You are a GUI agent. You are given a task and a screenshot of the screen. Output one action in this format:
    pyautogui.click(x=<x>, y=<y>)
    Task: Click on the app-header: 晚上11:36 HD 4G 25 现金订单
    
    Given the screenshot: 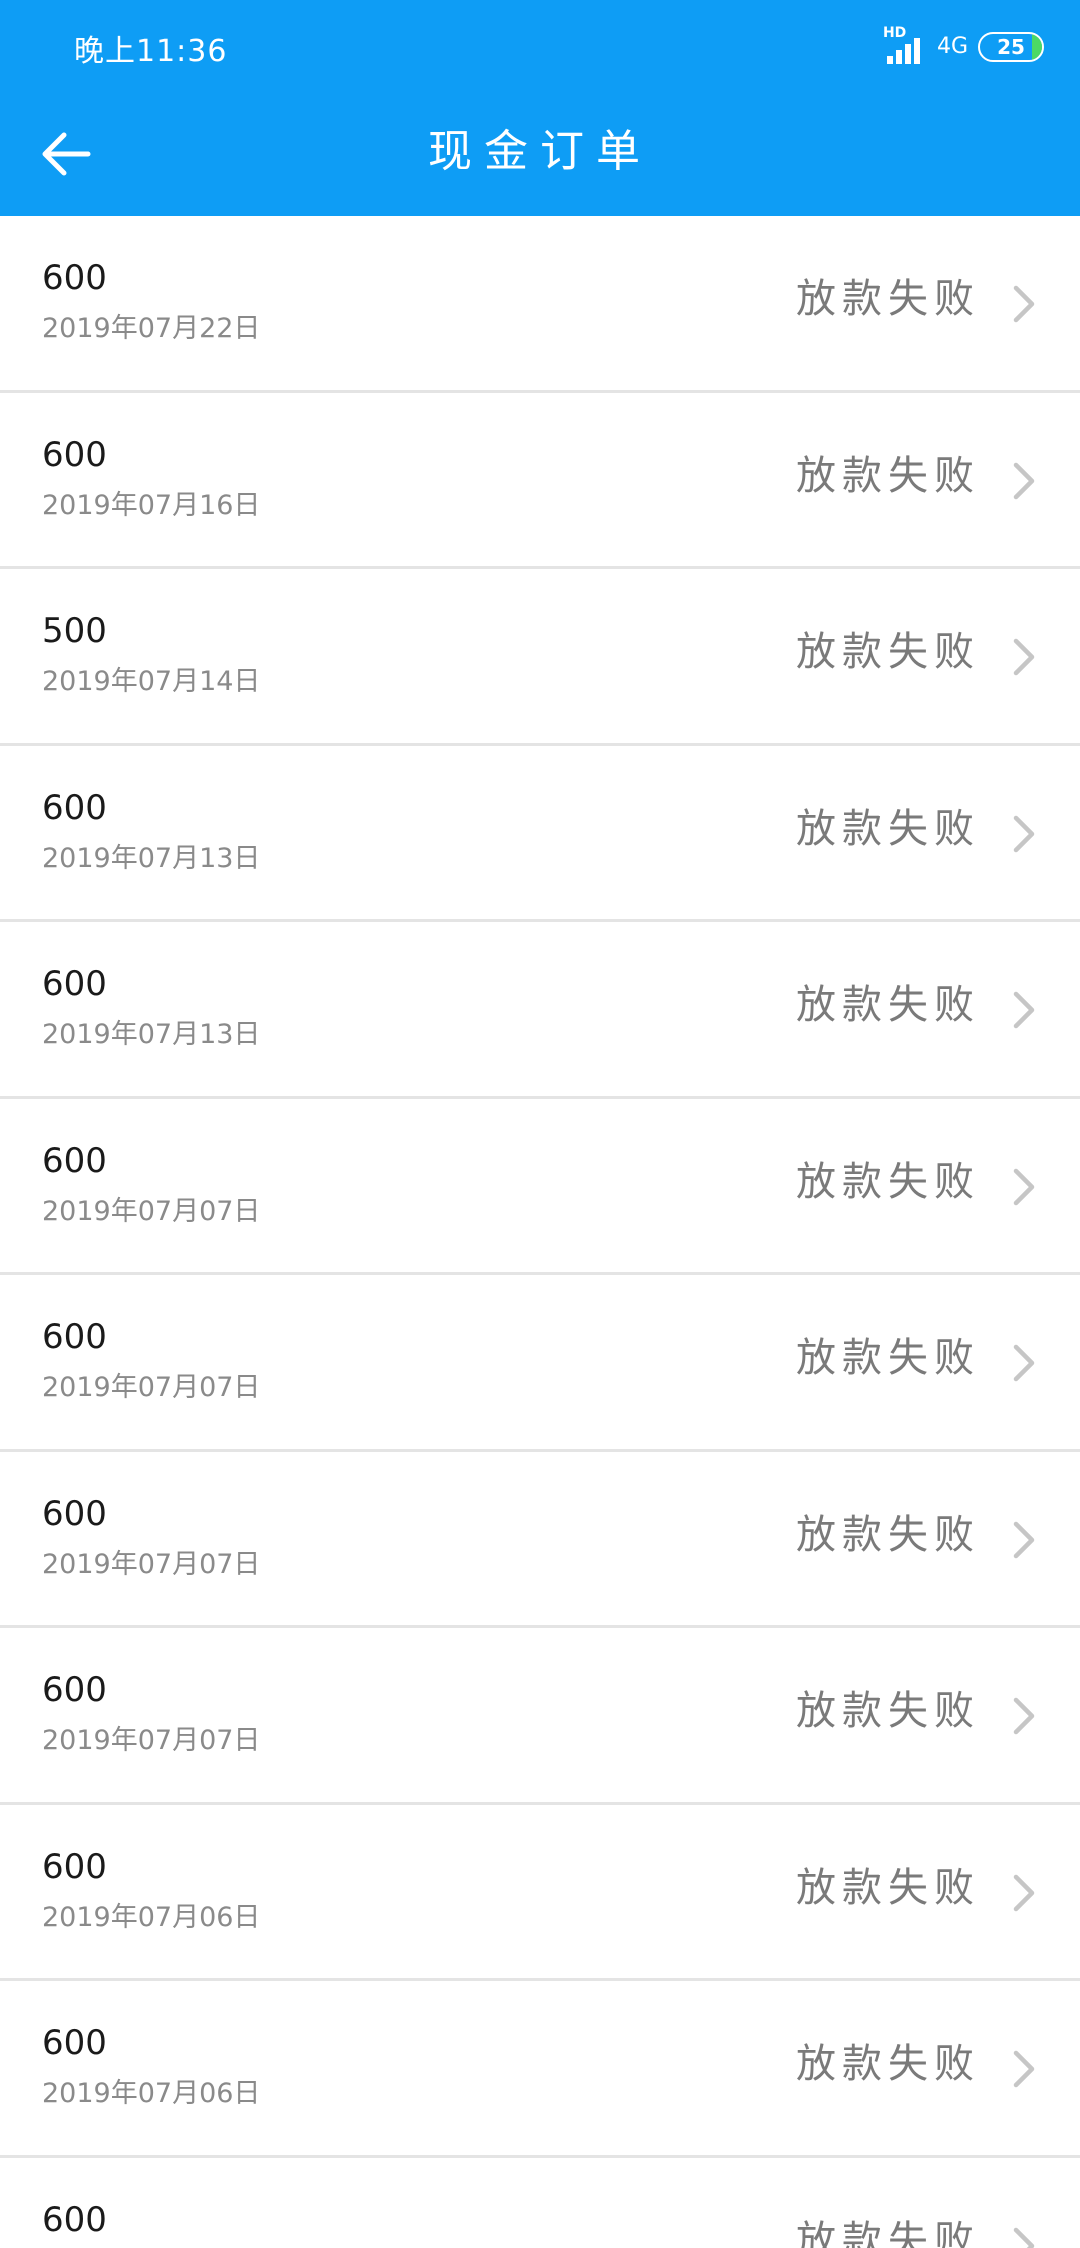 What is the action you would take?
    pyautogui.click(x=540, y=108)
    